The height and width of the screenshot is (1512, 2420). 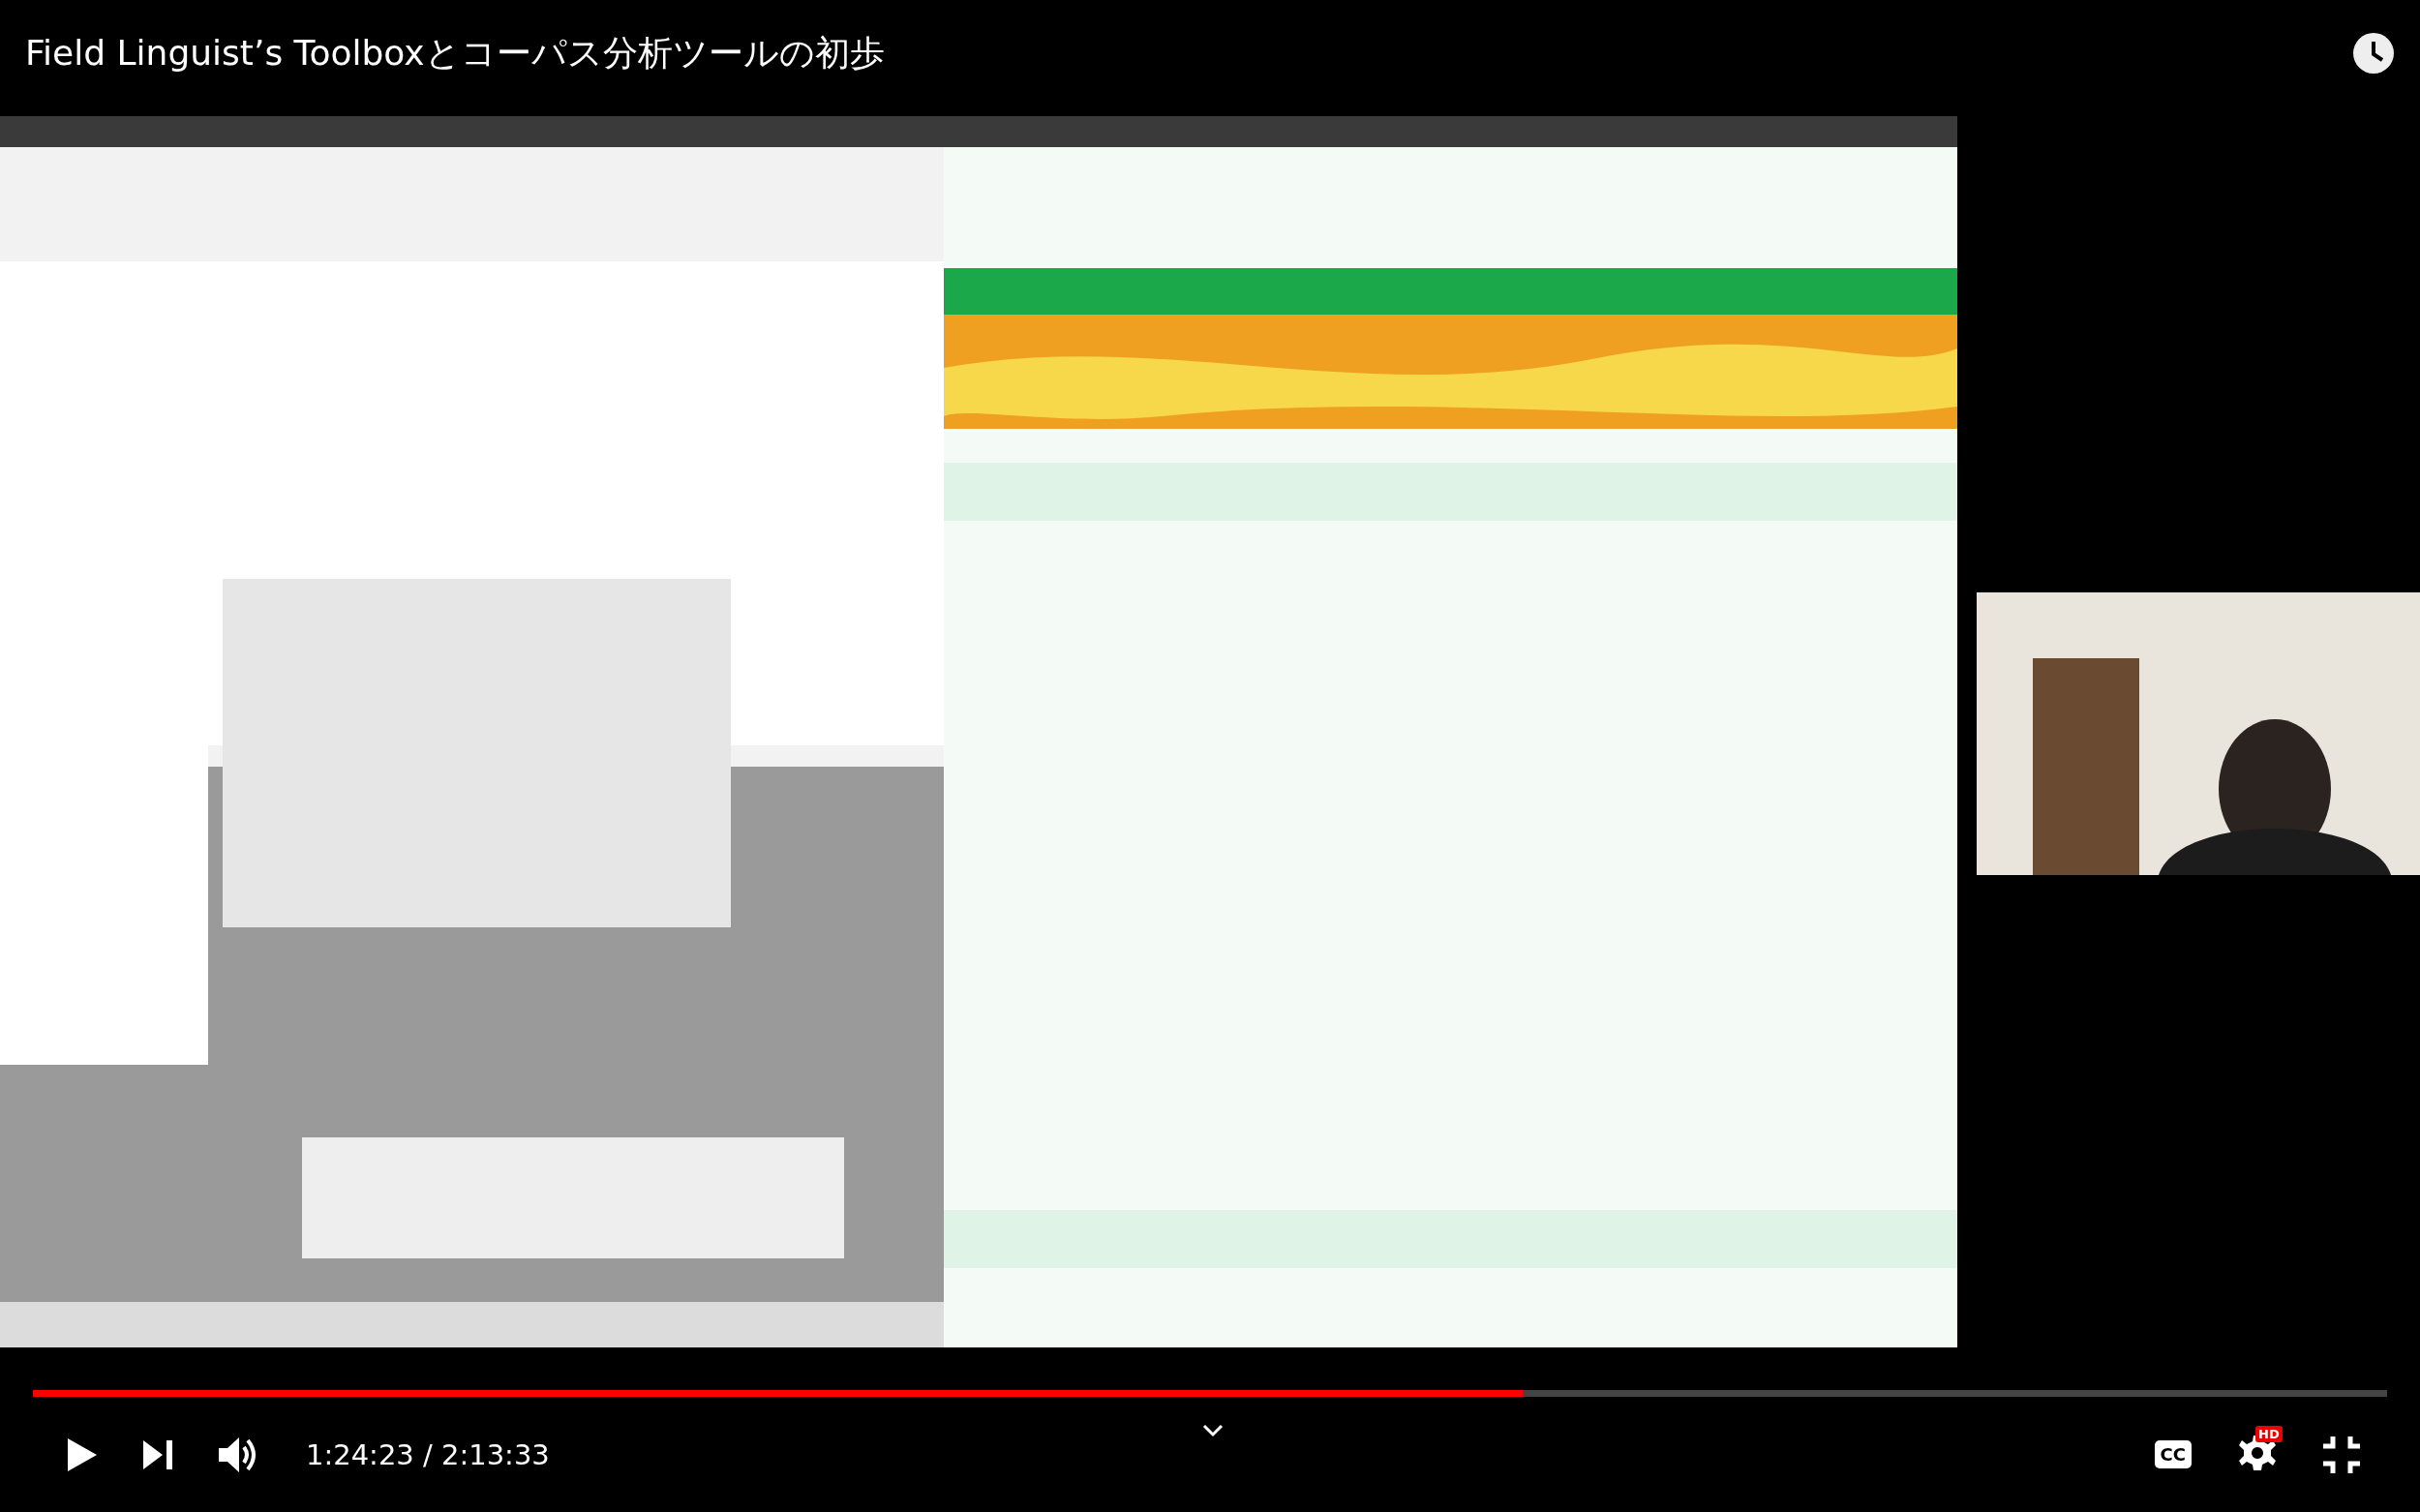 What do you see at coordinates (2173, 1454) in the screenshot?
I see `captions-button: CC` at bounding box center [2173, 1454].